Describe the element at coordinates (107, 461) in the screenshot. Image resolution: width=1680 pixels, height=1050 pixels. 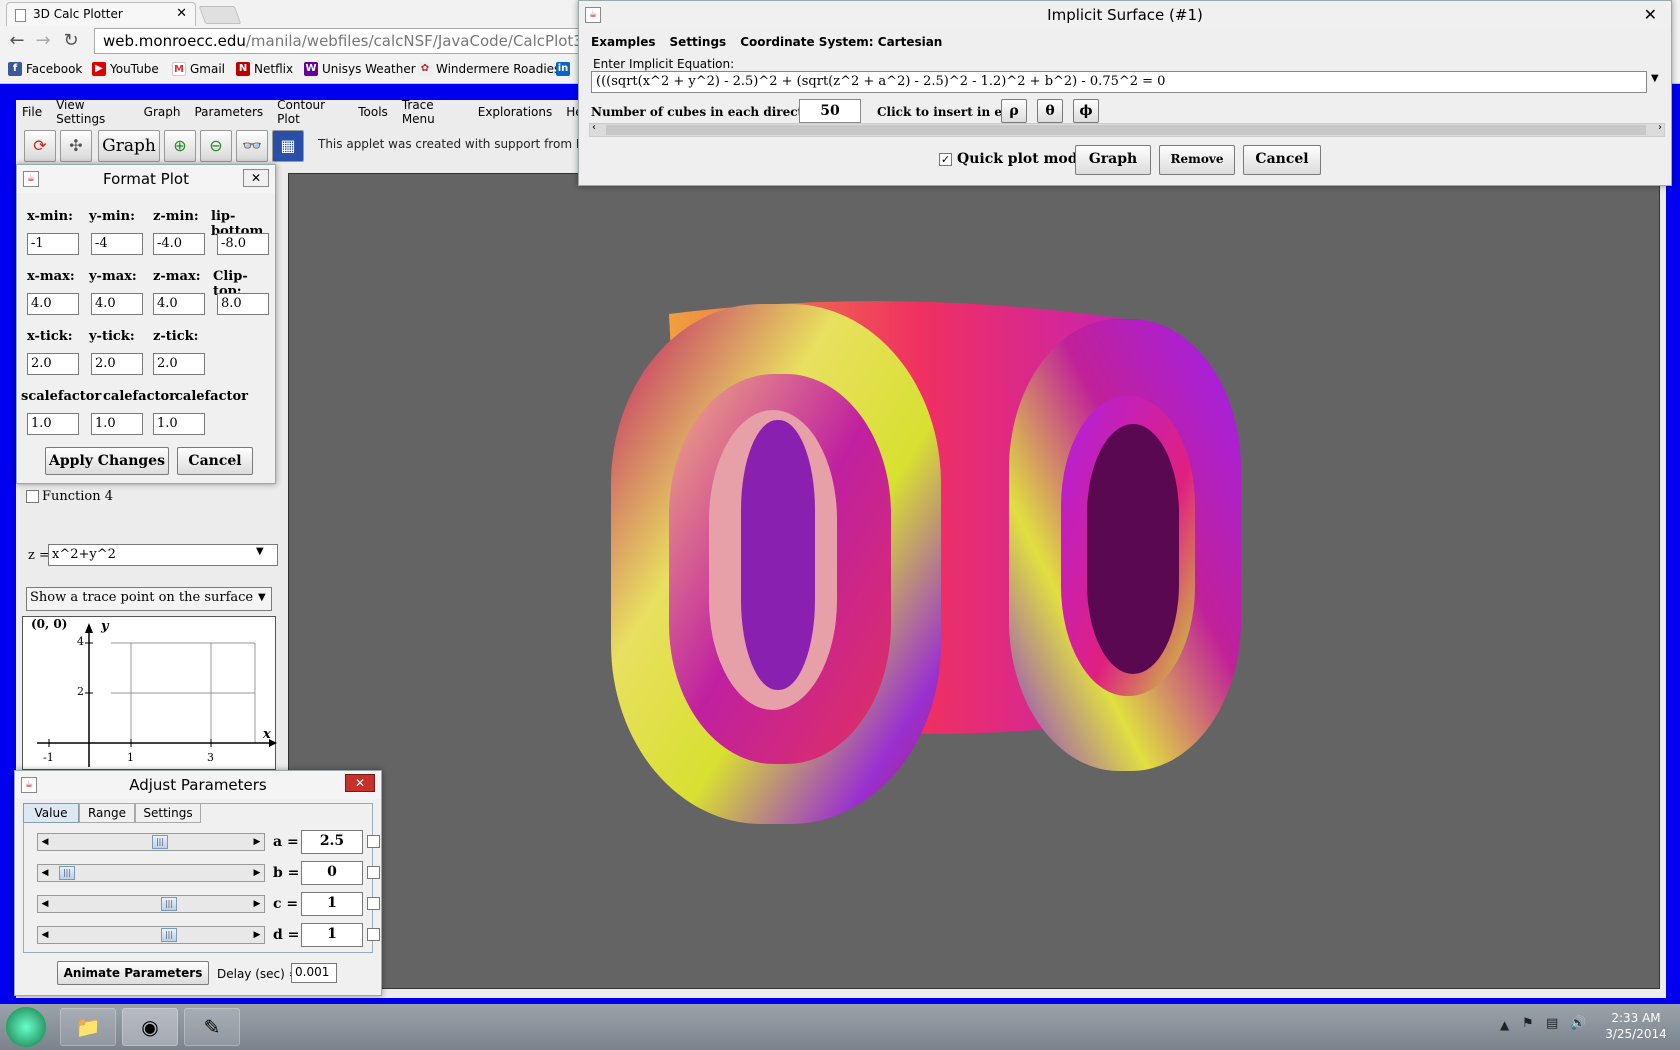
I see `apply-changes-button: Apply Changes` at that location.